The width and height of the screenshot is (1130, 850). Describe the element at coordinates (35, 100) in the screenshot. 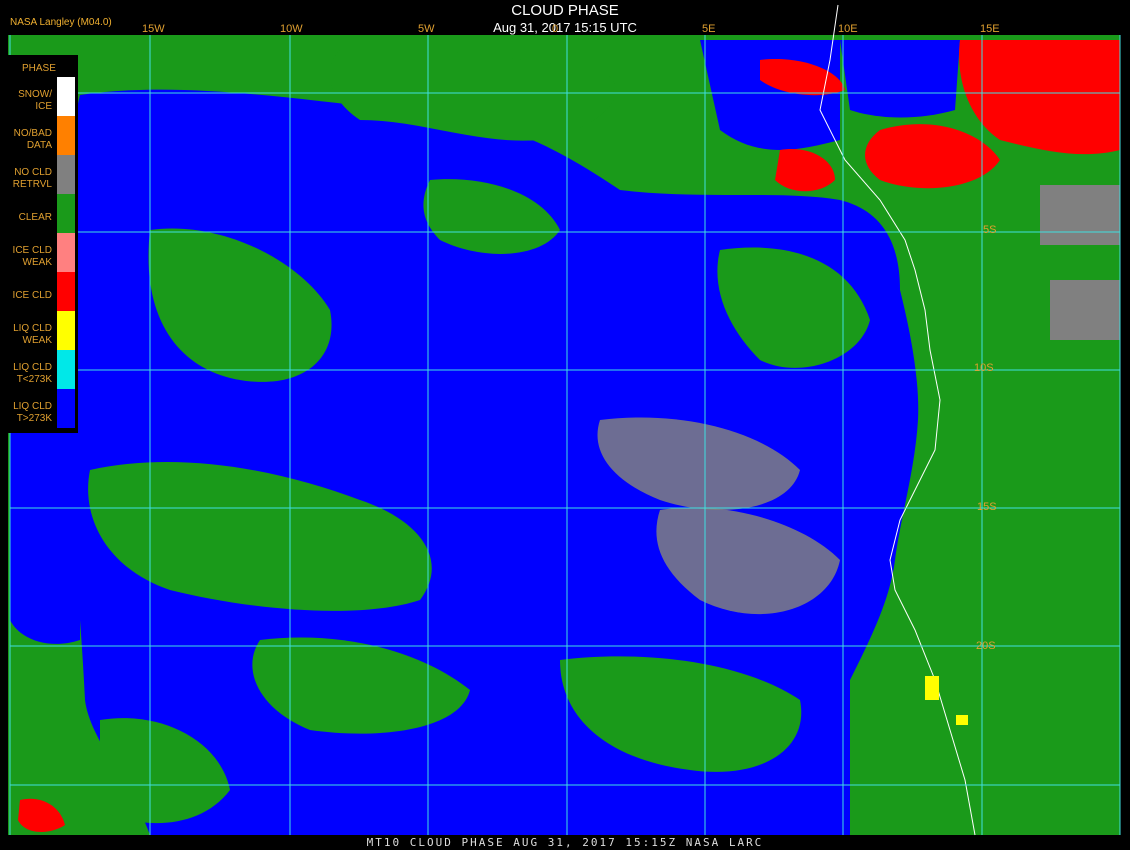

I see `legend-item-label: SNOW/ICE` at that location.